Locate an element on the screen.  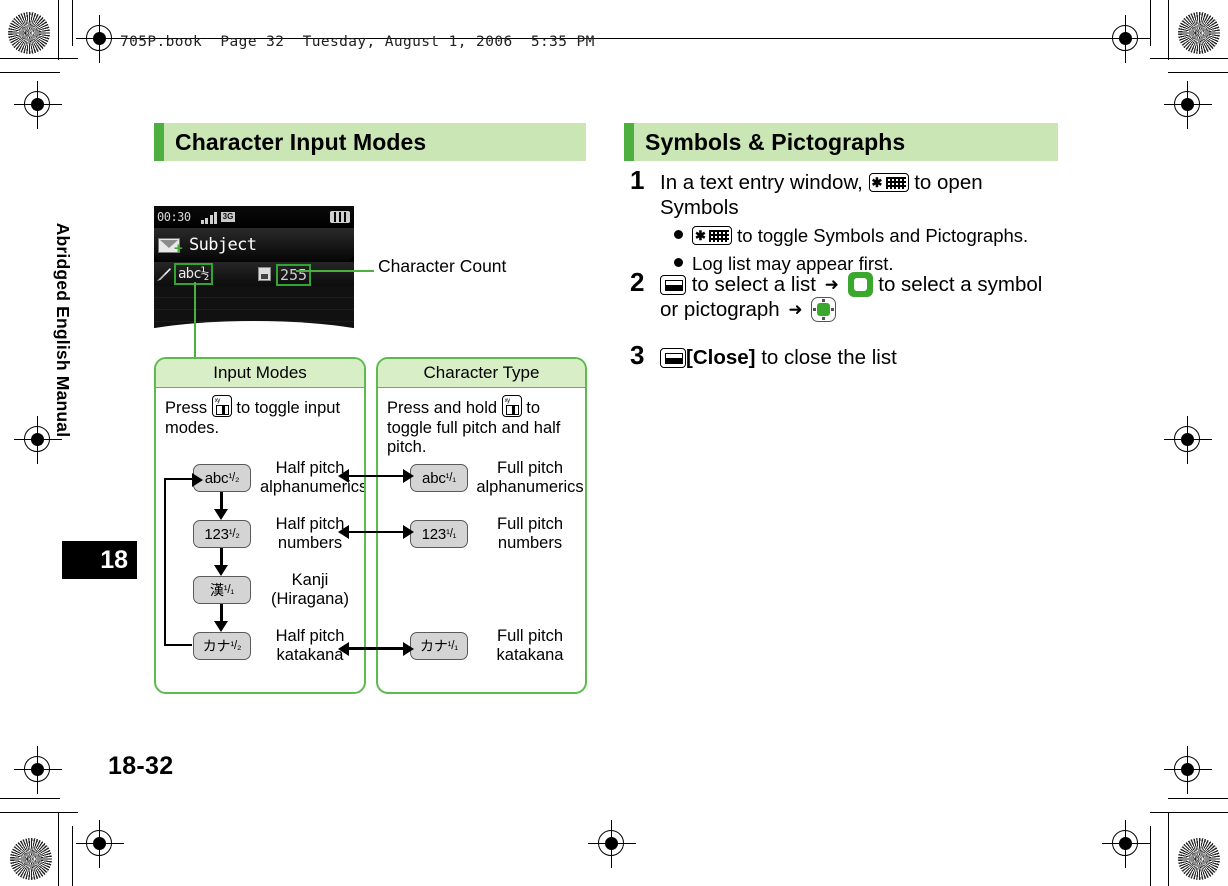
step-3-text-after: to close the list is located at coordinates (829, 357).